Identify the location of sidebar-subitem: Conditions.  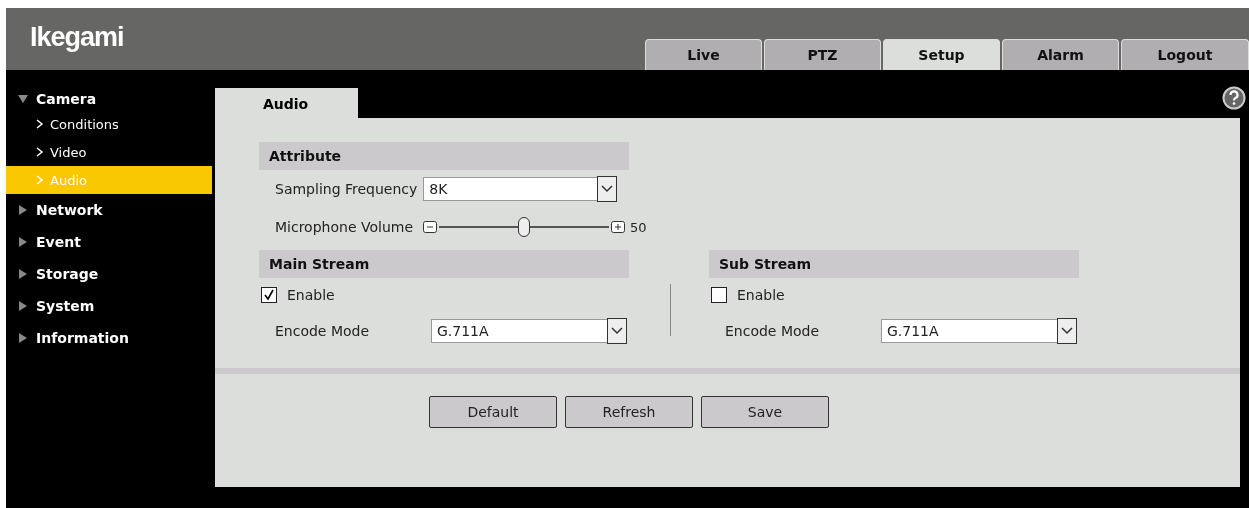
(109, 124).